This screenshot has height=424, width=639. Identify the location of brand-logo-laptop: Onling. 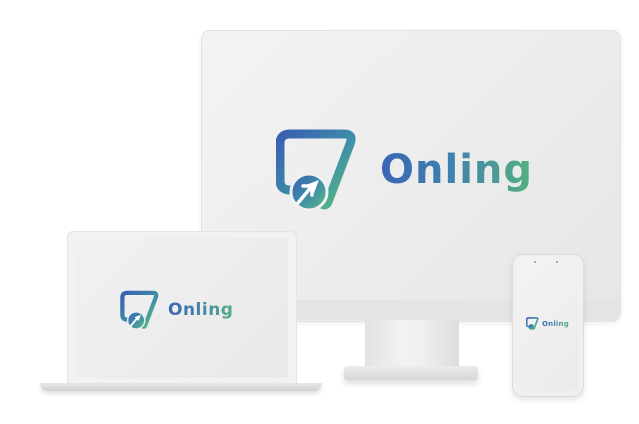
(176, 310).